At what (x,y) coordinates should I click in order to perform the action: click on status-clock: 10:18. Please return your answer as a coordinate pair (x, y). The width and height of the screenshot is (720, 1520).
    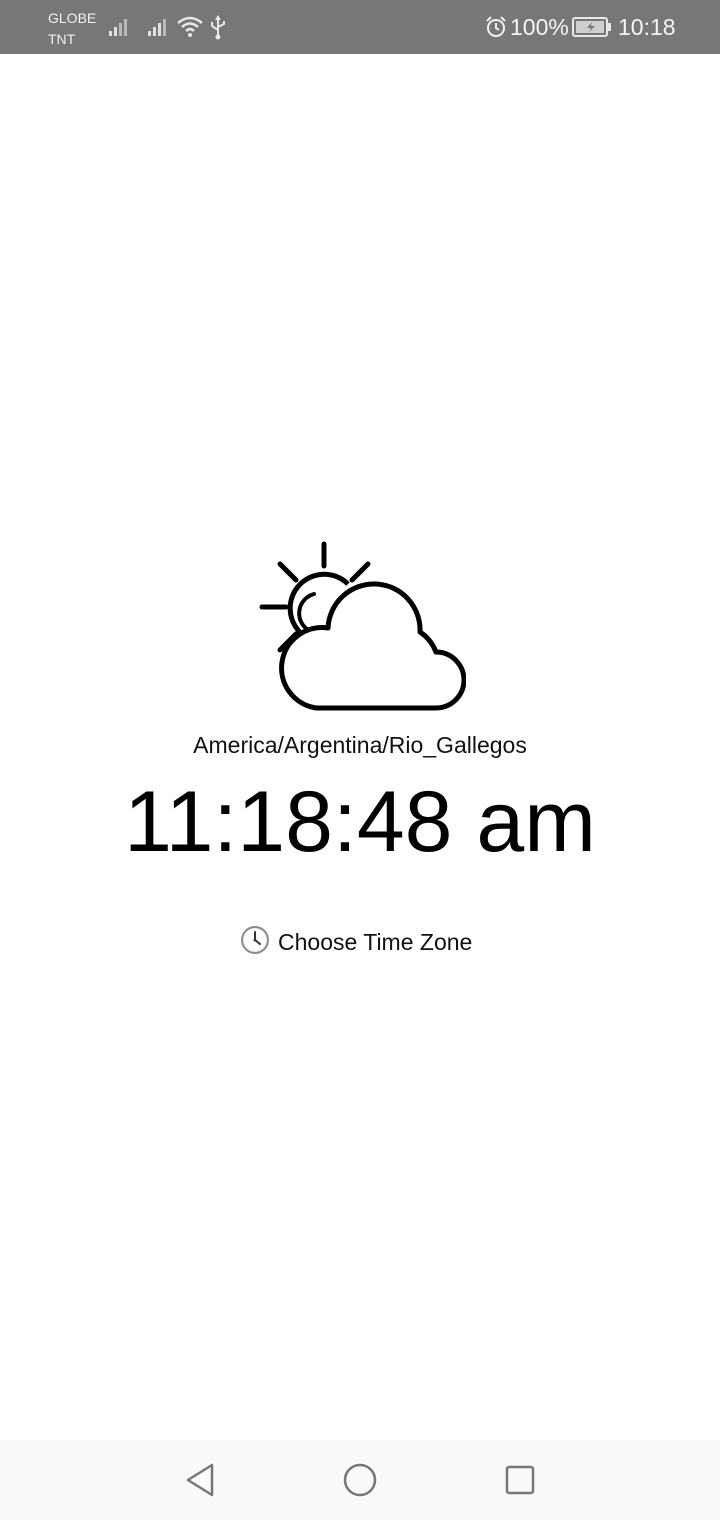
    Looking at the image, I should click on (647, 27).